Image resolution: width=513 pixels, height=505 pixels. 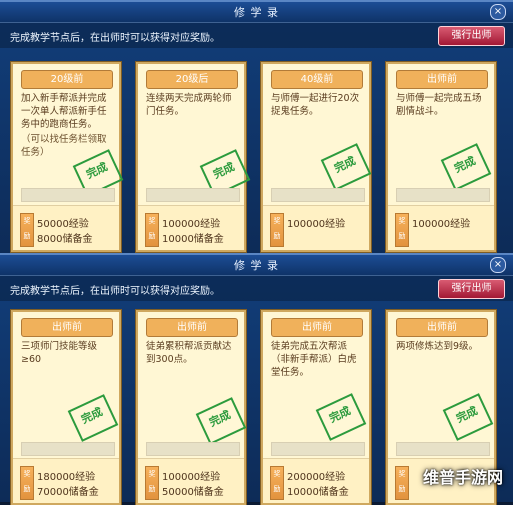 What do you see at coordinates (193, 492) in the screenshot?
I see `bottom-card-2-reward-fund: 50000储备金` at bounding box center [193, 492].